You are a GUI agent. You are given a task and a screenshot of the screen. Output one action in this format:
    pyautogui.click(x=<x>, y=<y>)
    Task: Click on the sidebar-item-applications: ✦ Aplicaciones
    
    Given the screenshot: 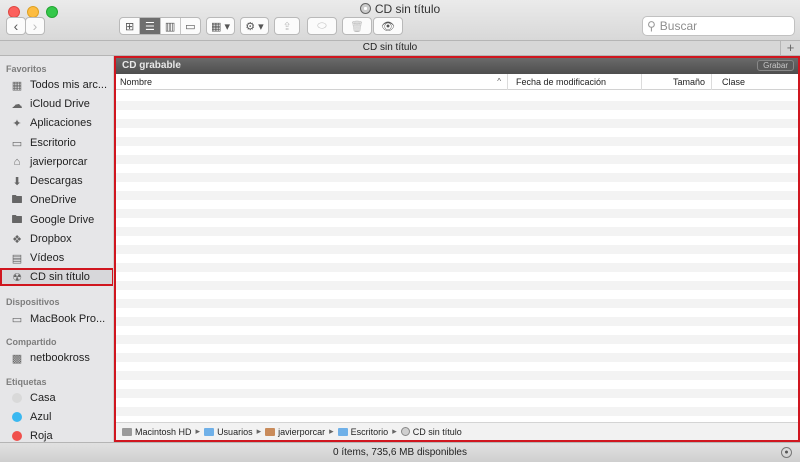 What is the action you would take?
    pyautogui.click(x=56, y=123)
    